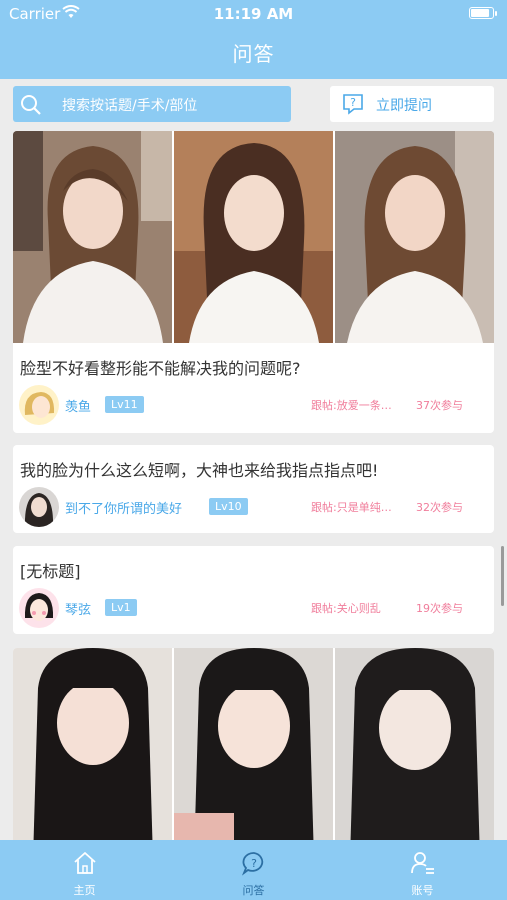  What do you see at coordinates (439, 405) in the screenshot?
I see `participation-count: 37次参与` at bounding box center [439, 405].